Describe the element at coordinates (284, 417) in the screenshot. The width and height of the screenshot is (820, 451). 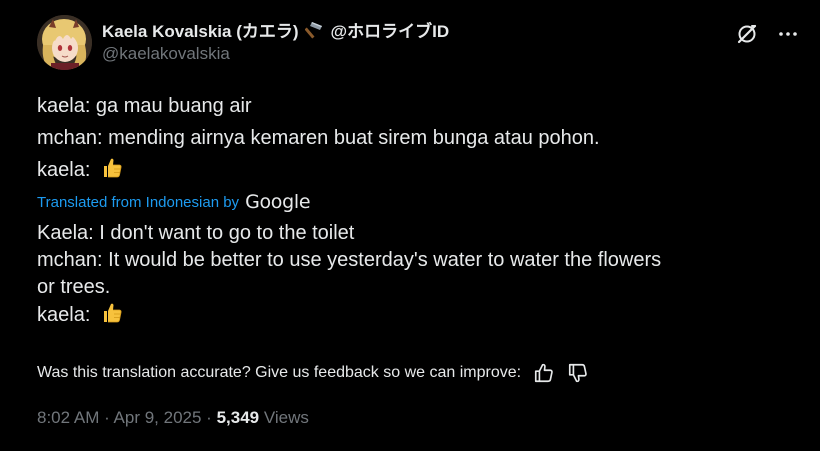
I see `views-label: Views` at that location.